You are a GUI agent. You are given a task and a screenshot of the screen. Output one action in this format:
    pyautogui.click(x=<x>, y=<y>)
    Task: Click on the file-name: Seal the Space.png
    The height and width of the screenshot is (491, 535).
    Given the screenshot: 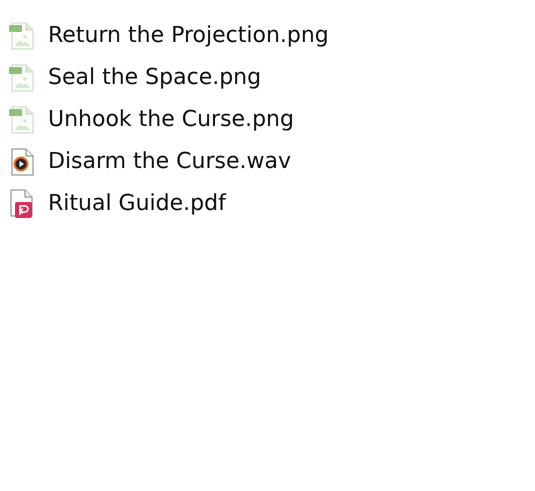 What is the action you would take?
    pyautogui.click(x=155, y=78)
    